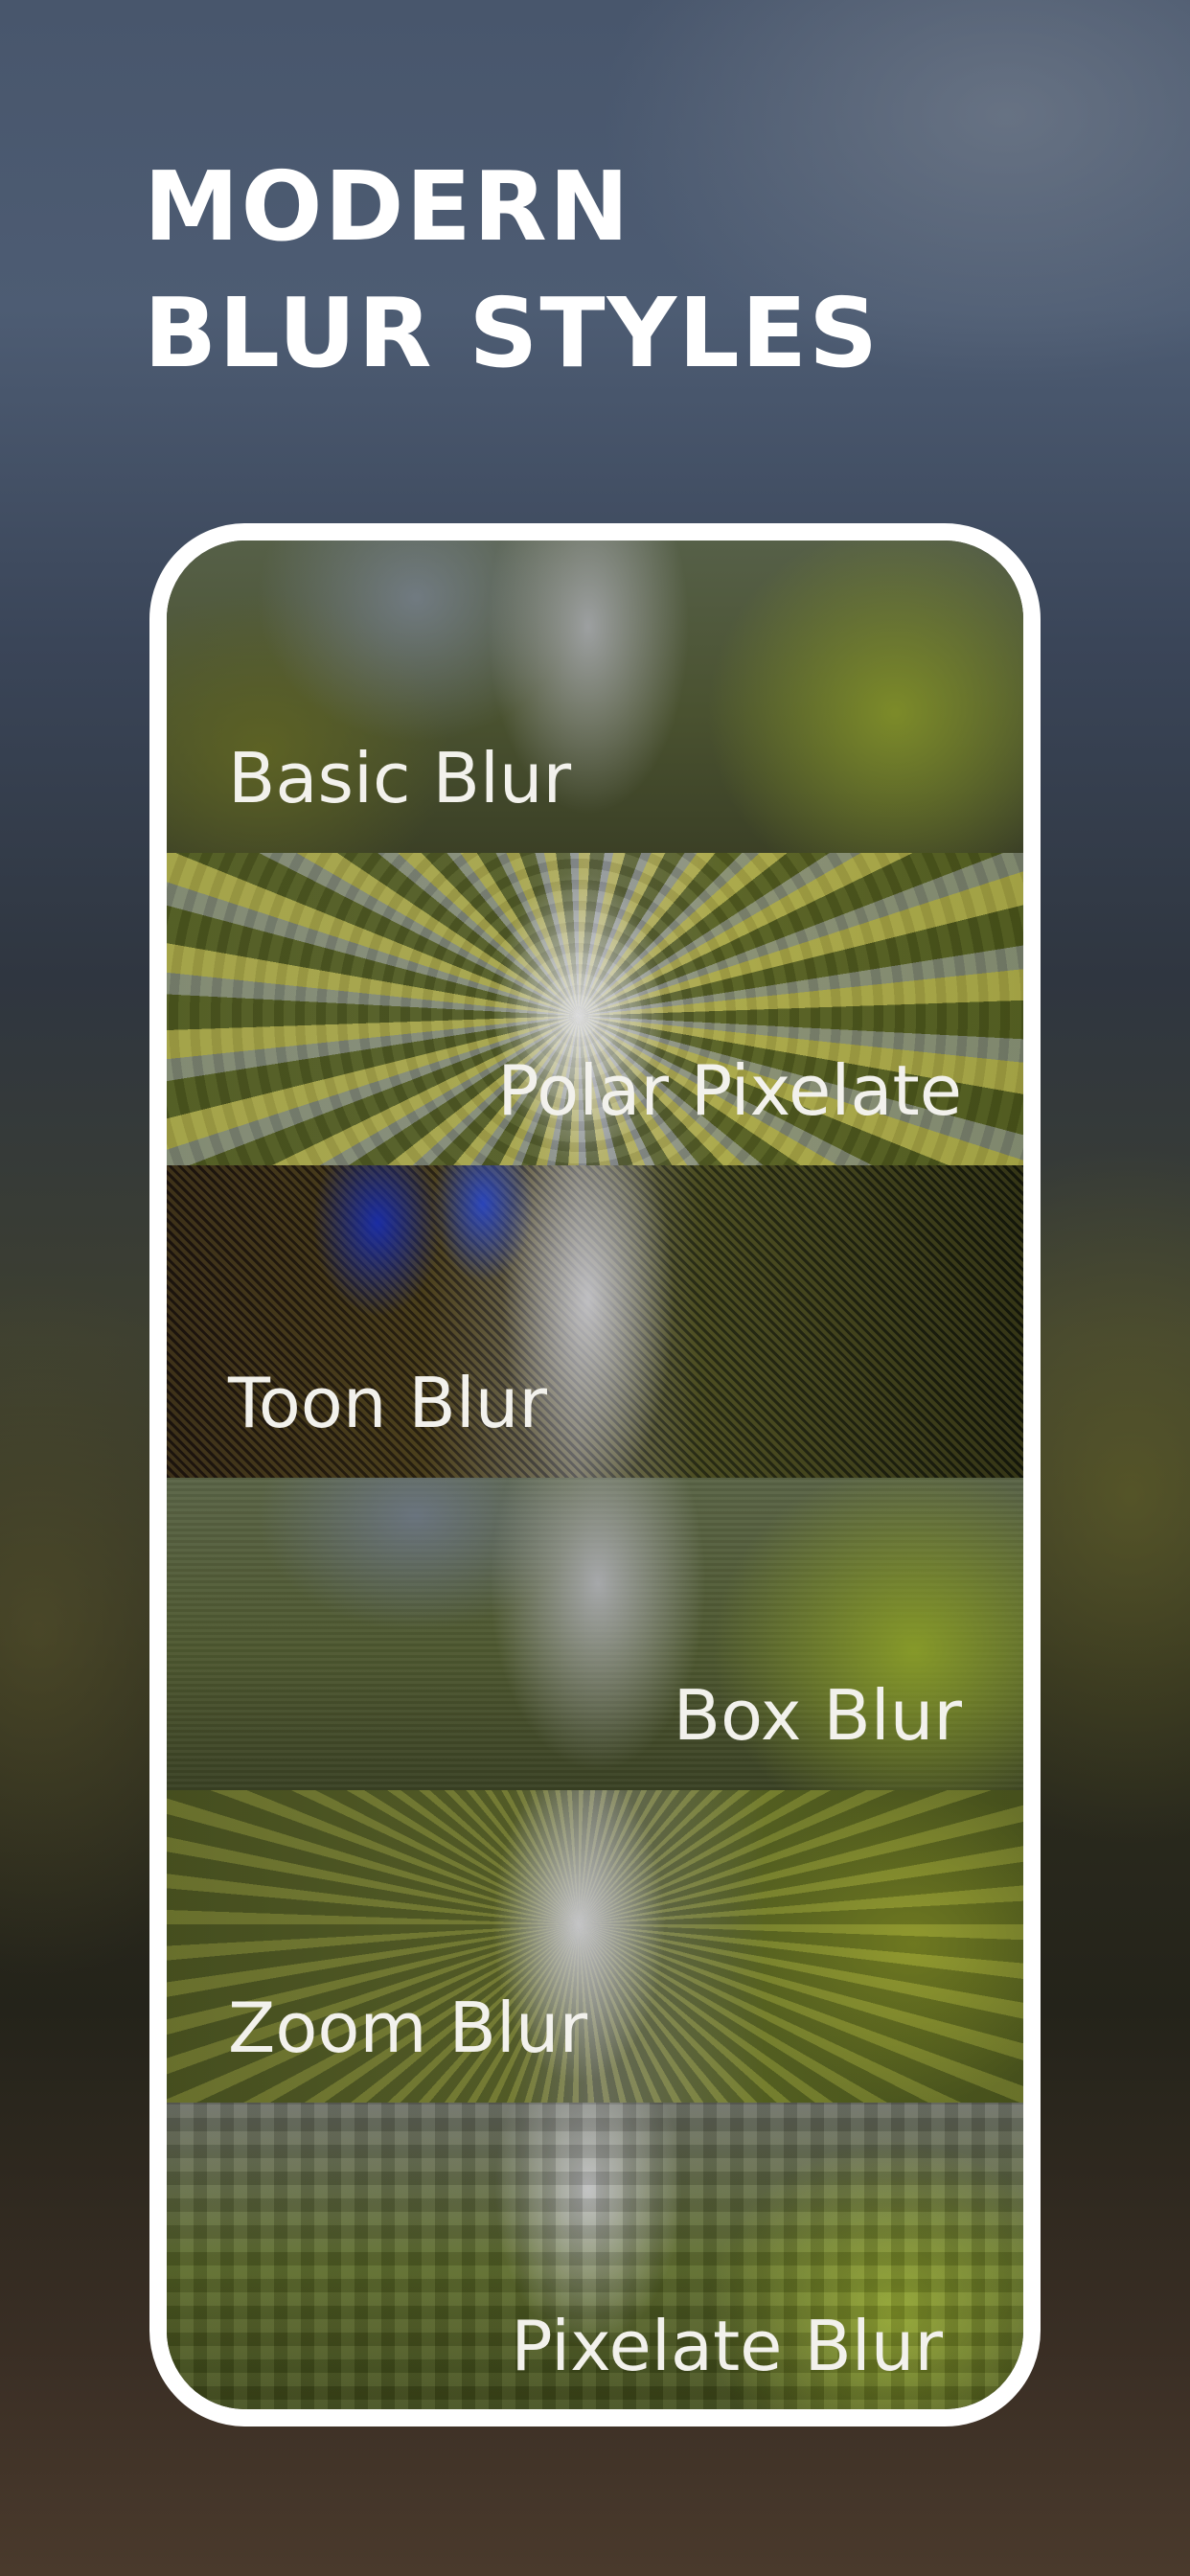  I want to click on blur-style-box: Box Blur, so click(595, 1634).